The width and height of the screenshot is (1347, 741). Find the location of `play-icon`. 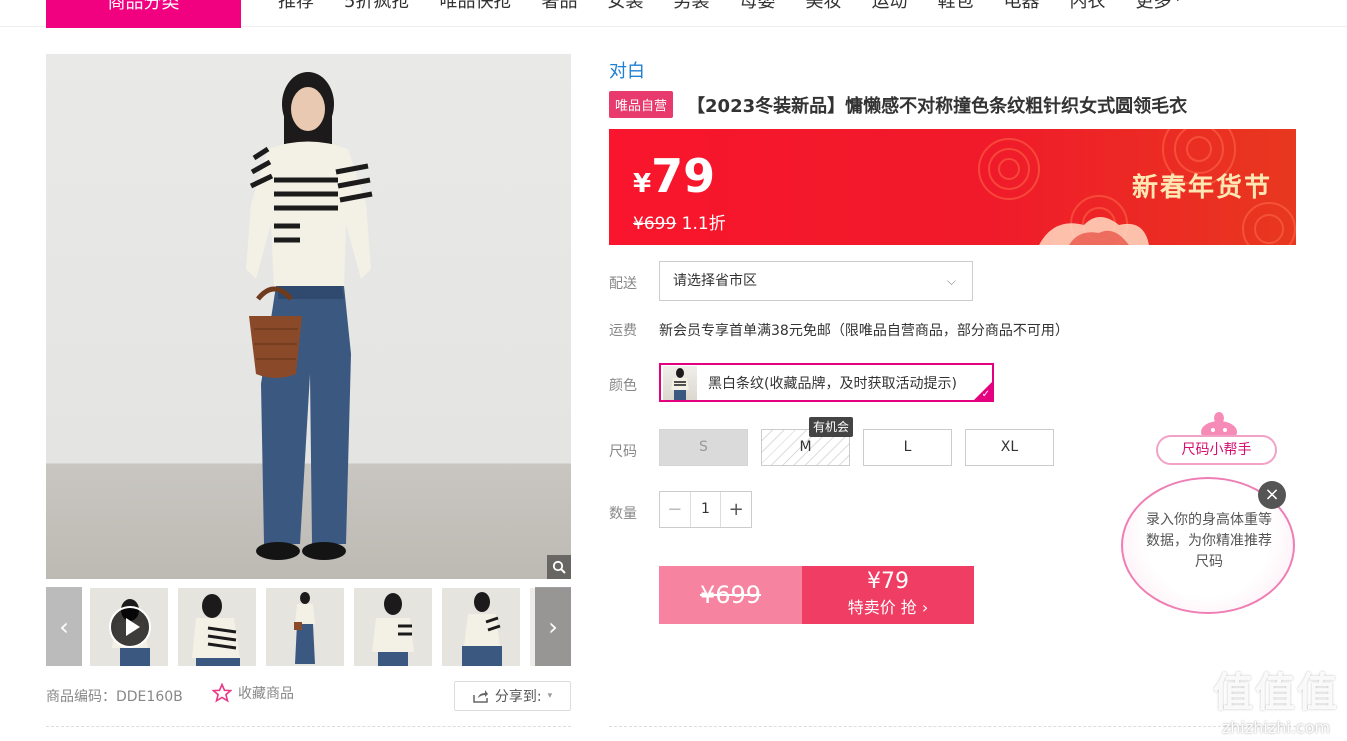

play-icon is located at coordinates (130, 627).